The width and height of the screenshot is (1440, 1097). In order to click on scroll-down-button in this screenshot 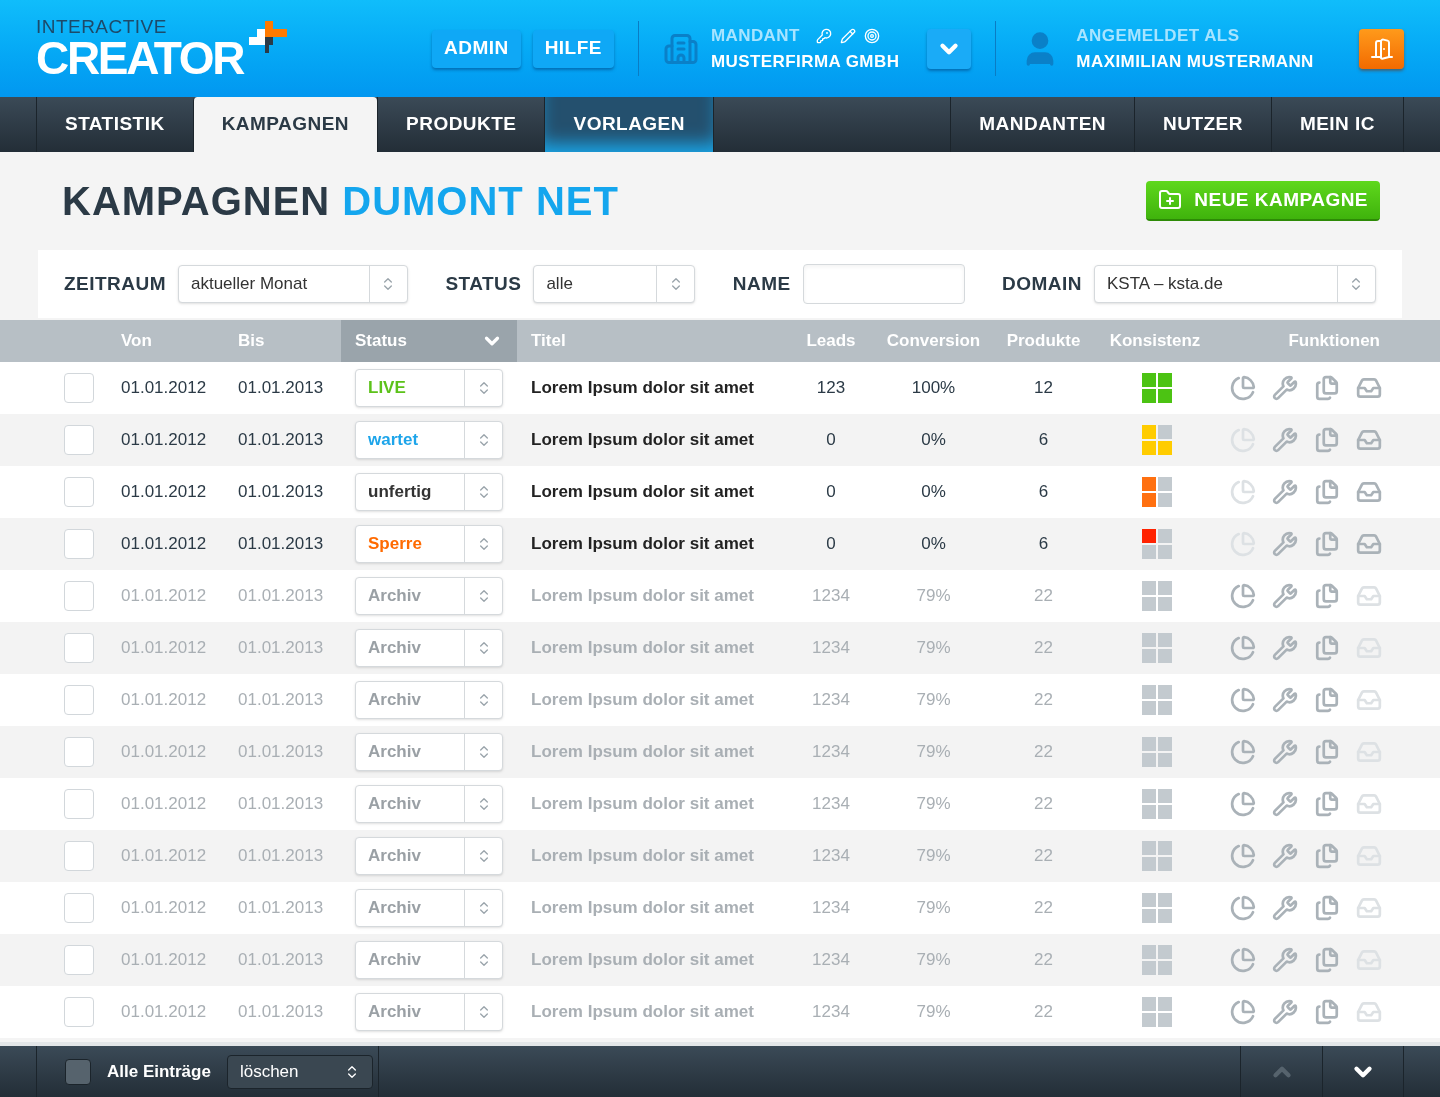, I will do `click(1363, 1071)`.